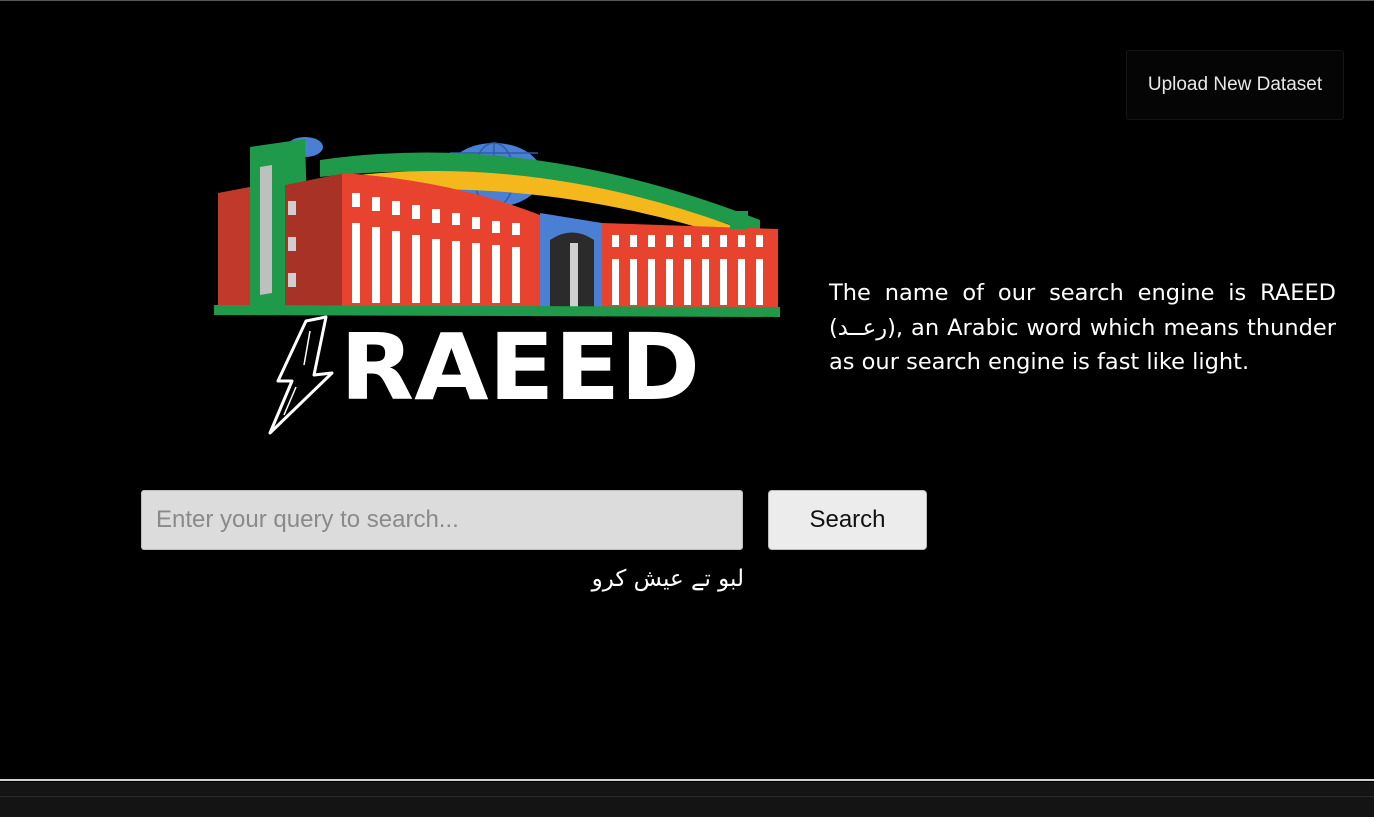 This screenshot has width=1374, height=817. Describe the element at coordinates (687, 796) in the screenshot. I see `taskbar-divider` at that location.